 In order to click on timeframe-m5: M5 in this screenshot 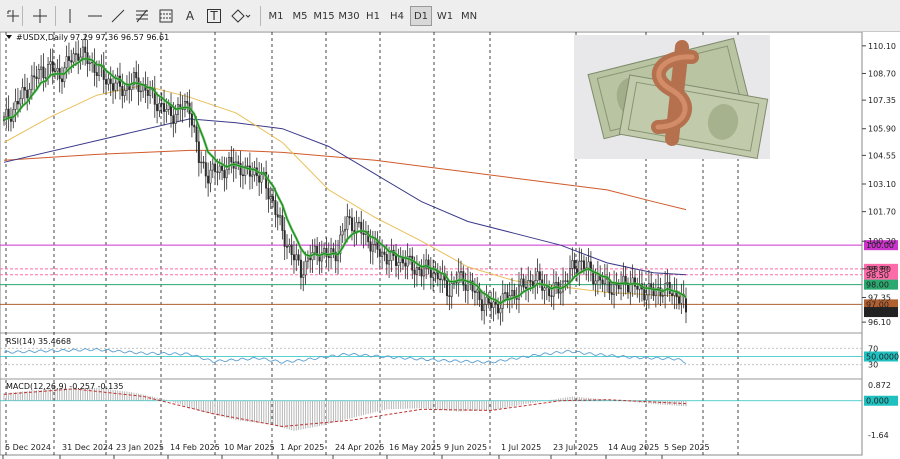, I will do `click(300, 16)`.